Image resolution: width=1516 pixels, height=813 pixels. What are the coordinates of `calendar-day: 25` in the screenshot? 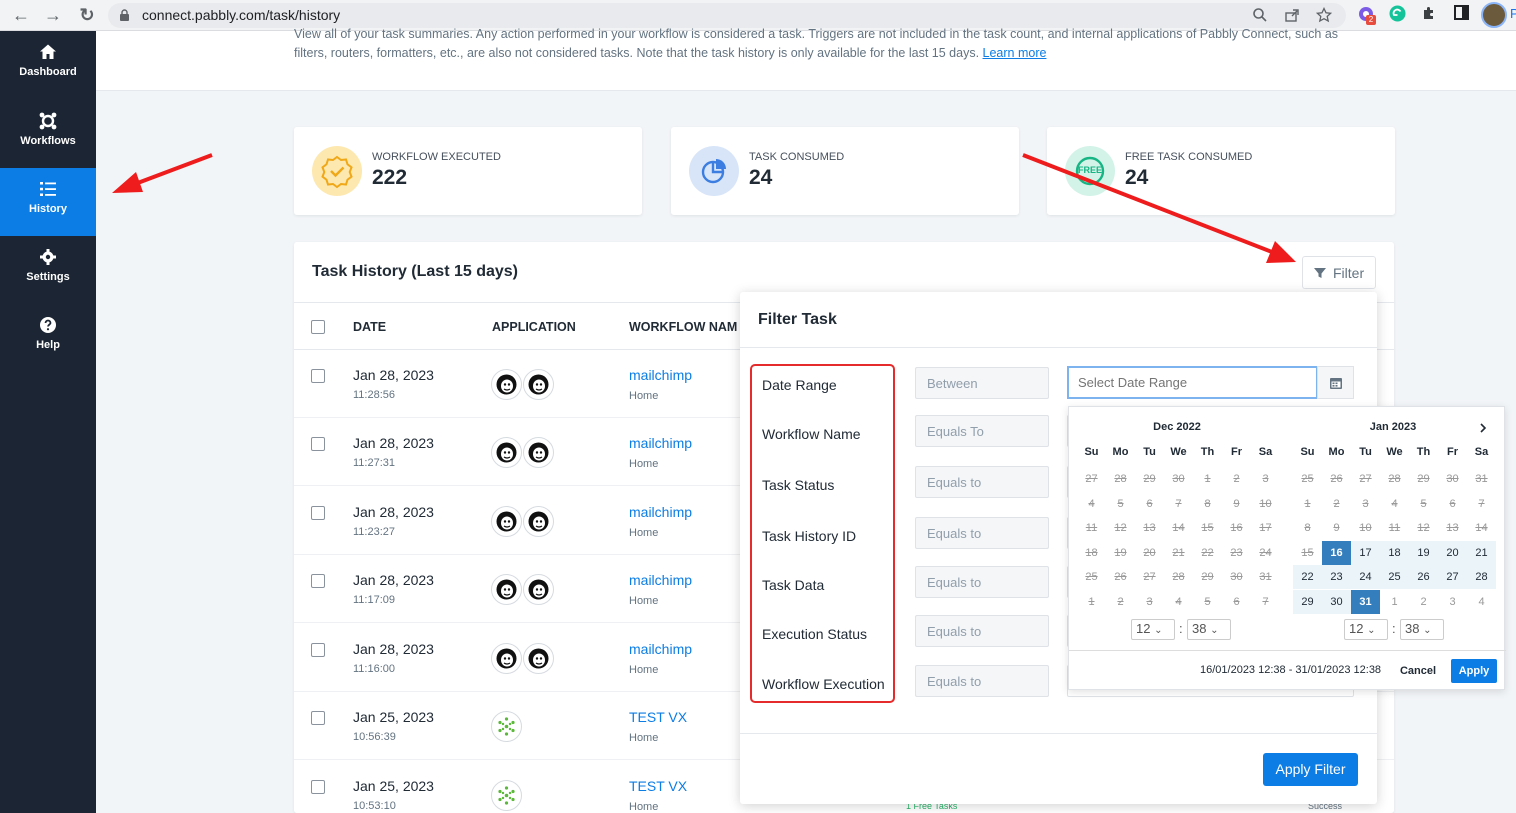 It's located at (1394, 577).